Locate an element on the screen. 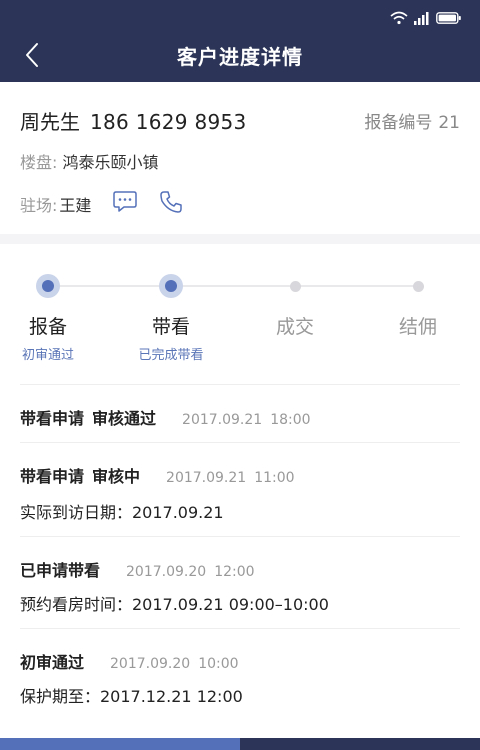 The width and height of the screenshot is (480, 750). record-header: 带看申请 审核通过 2017.09.21 18:00 is located at coordinates (165, 417).